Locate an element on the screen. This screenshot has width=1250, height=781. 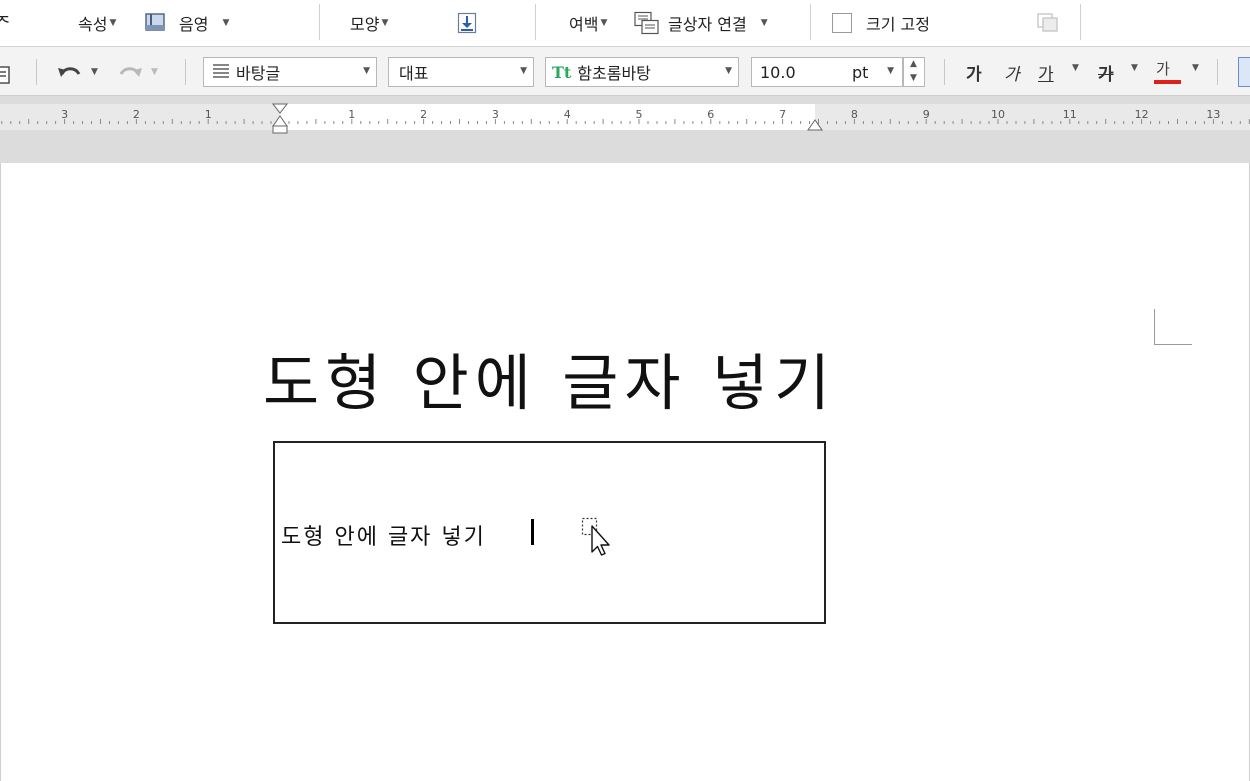
font-size-input: 10.0 pt ▼ is located at coordinates (827, 72).